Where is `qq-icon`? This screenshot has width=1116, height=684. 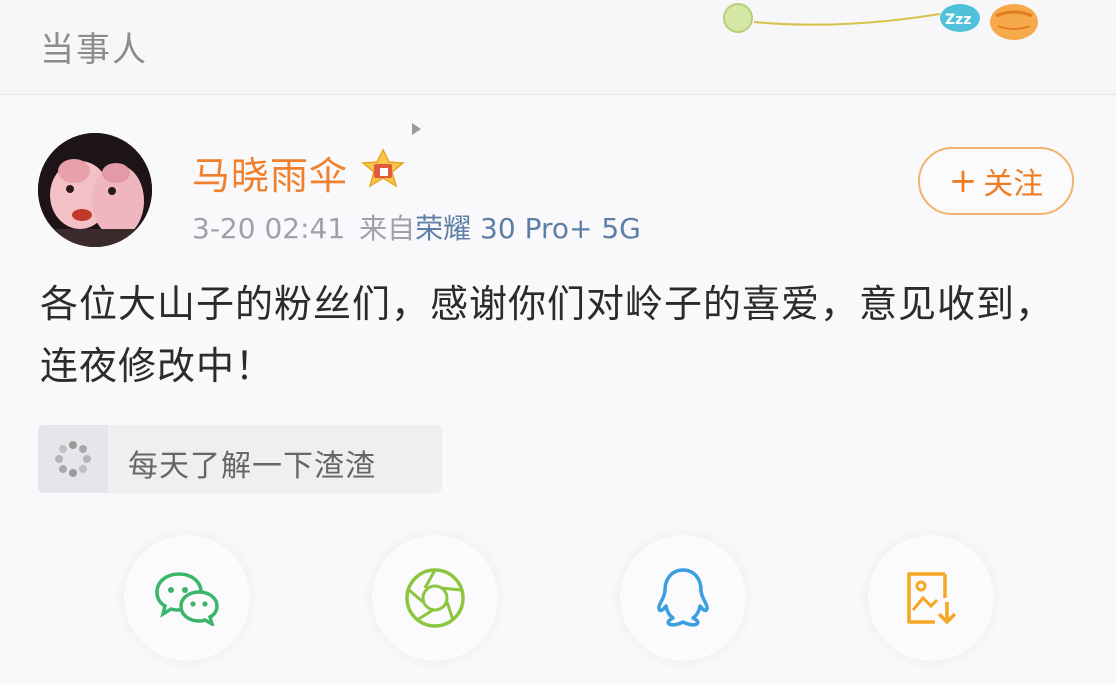 qq-icon is located at coordinates (683, 597).